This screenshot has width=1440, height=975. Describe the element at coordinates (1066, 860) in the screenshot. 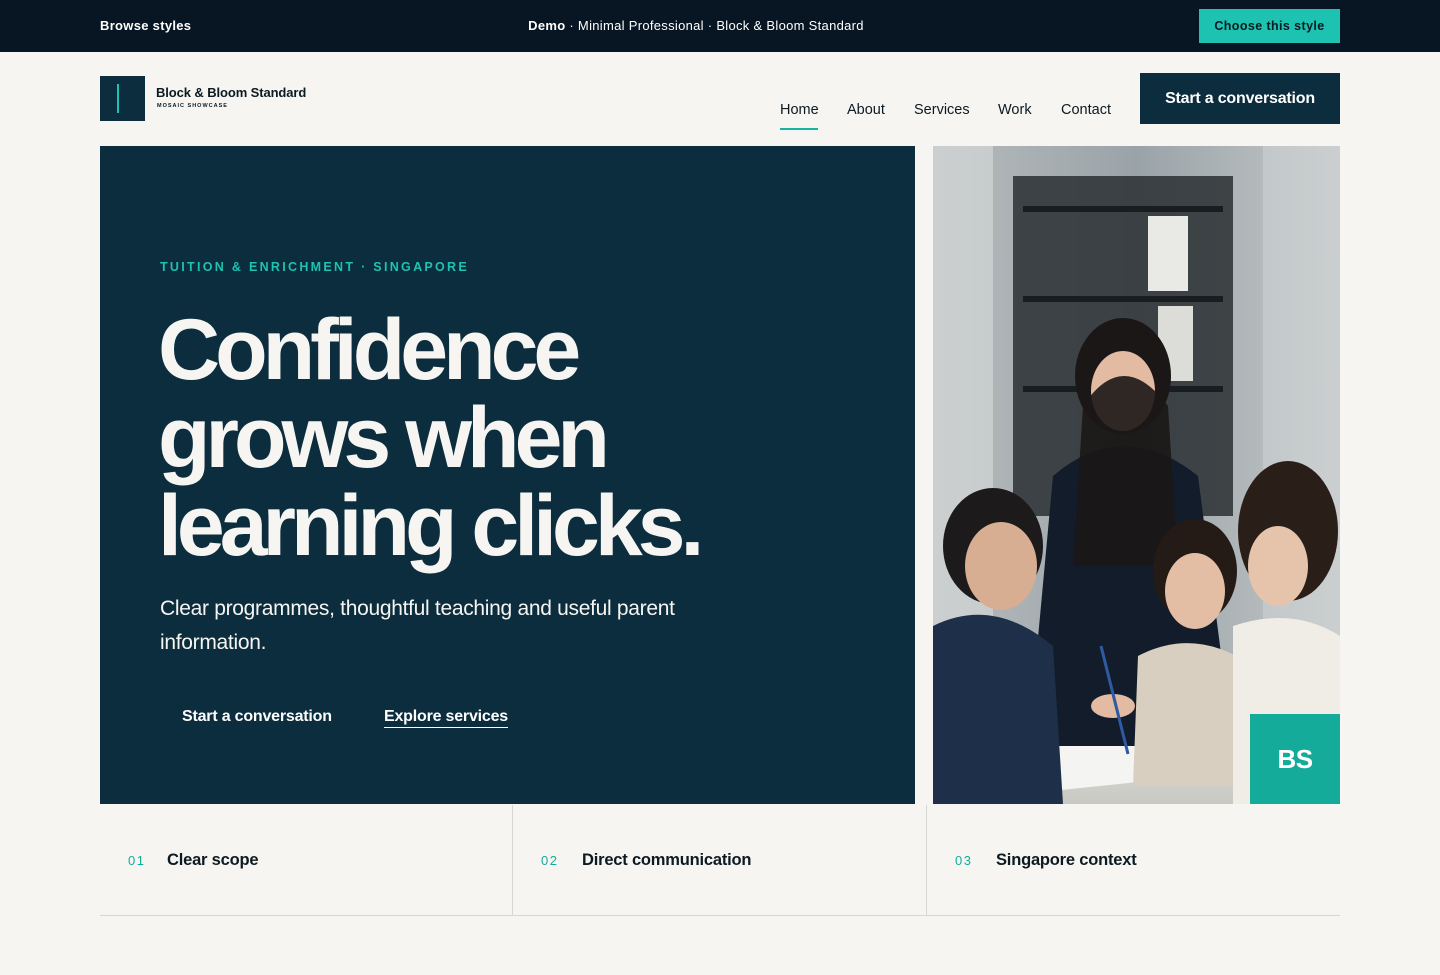

I see `feature-title: Singapore context` at that location.